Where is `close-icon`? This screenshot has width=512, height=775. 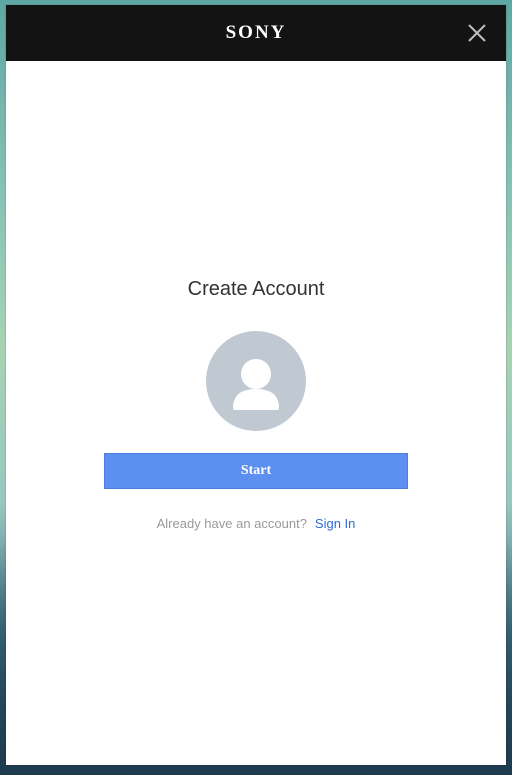 close-icon is located at coordinates (477, 33).